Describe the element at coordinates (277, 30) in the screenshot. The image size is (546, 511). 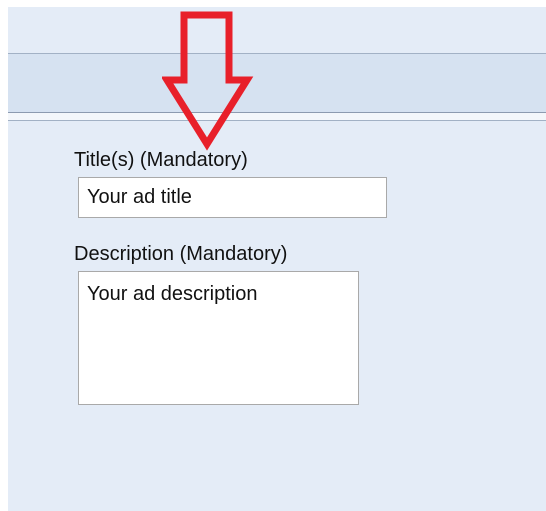
I see `top-band` at that location.